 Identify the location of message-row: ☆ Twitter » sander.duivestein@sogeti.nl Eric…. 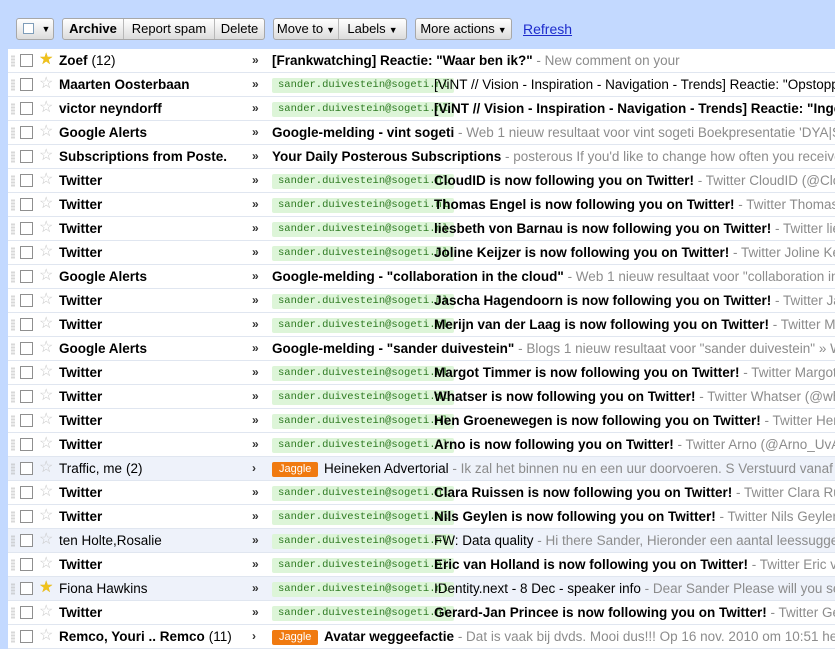
(421, 565).